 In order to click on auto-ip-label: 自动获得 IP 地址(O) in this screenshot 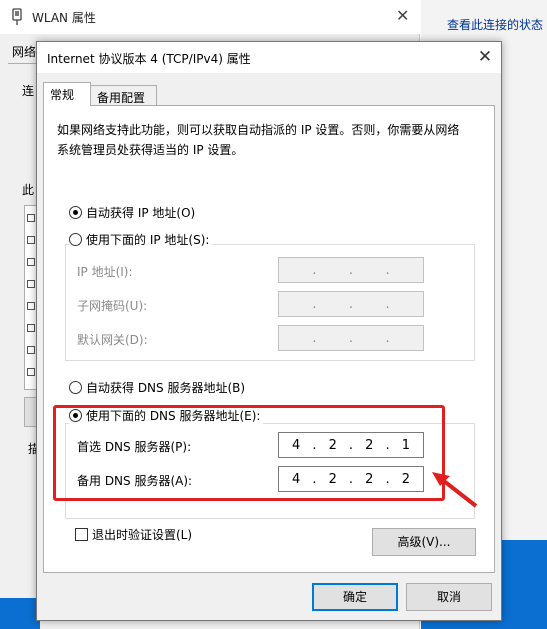, I will do `click(141, 212)`.